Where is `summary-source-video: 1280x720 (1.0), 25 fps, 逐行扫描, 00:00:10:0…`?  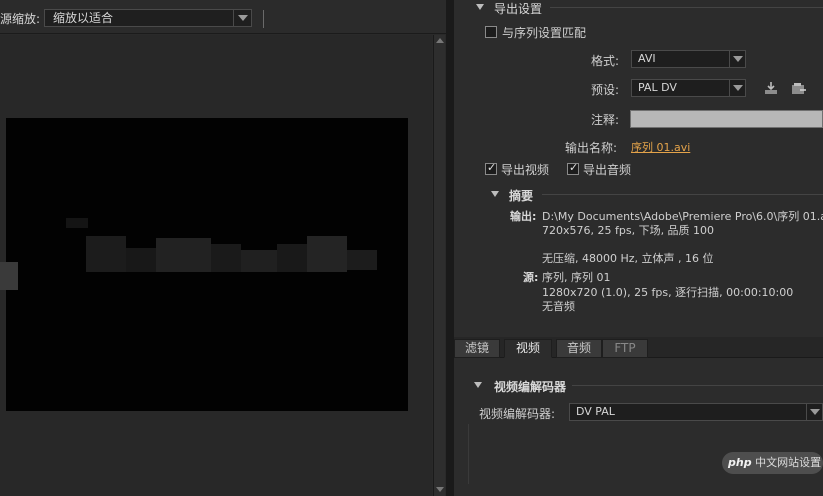 summary-source-video: 1280x720 (1.0), 25 fps, 逐行扫描, 00:00:10:0… is located at coordinates (668, 292).